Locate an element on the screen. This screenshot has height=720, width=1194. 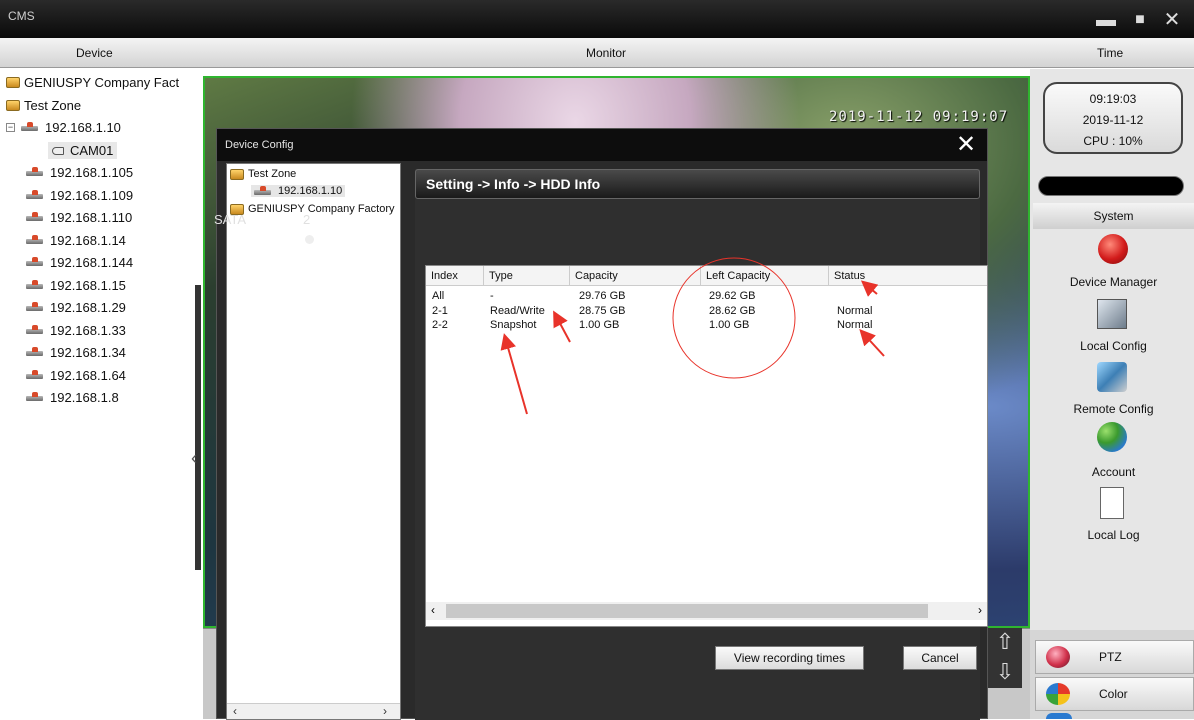
annotation-circle is located at coordinates (734, 318).